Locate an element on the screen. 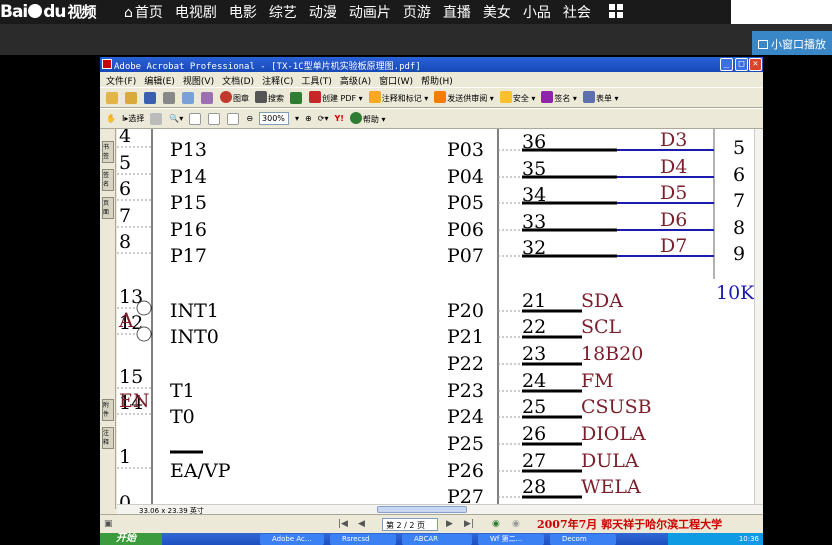 The image size is (832, 545). maximize-button: □ is located at coordinates (741, 64).